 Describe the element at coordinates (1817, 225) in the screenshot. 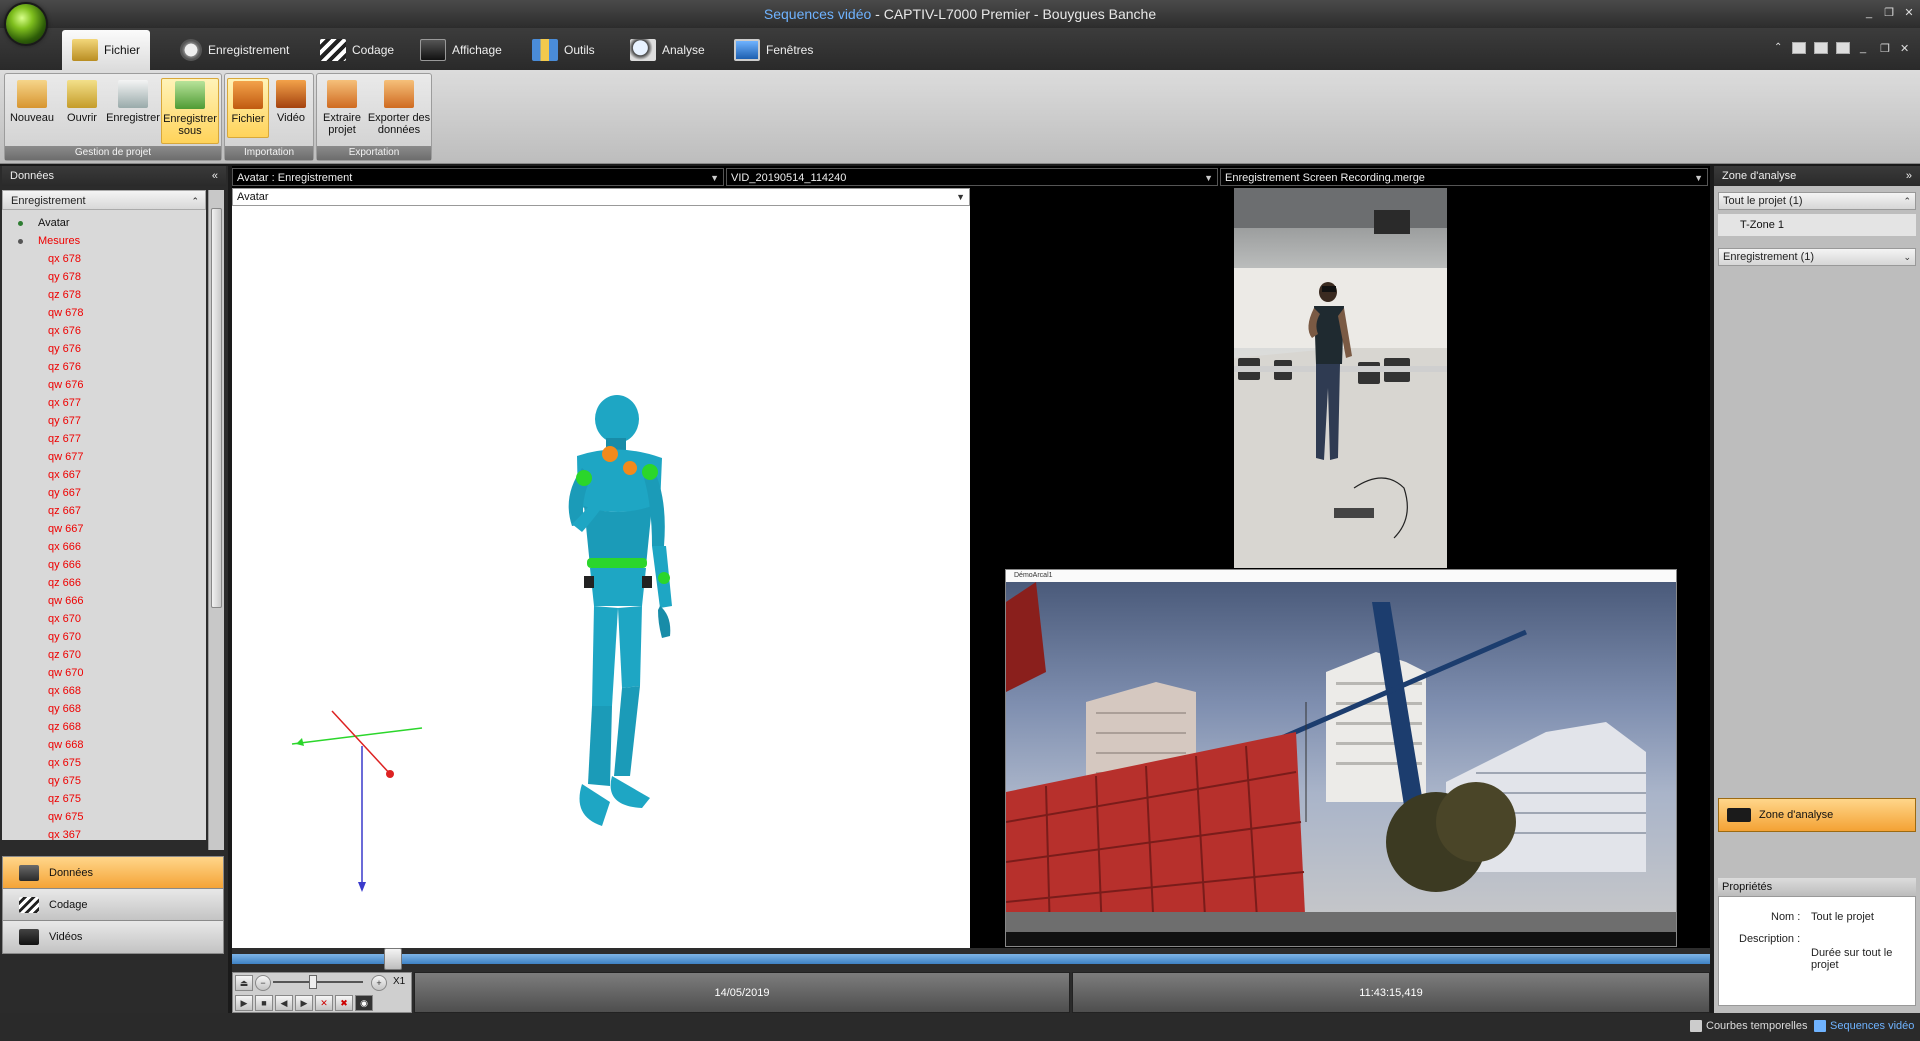

I see `tzone-item: T-Zone 1` at that location.